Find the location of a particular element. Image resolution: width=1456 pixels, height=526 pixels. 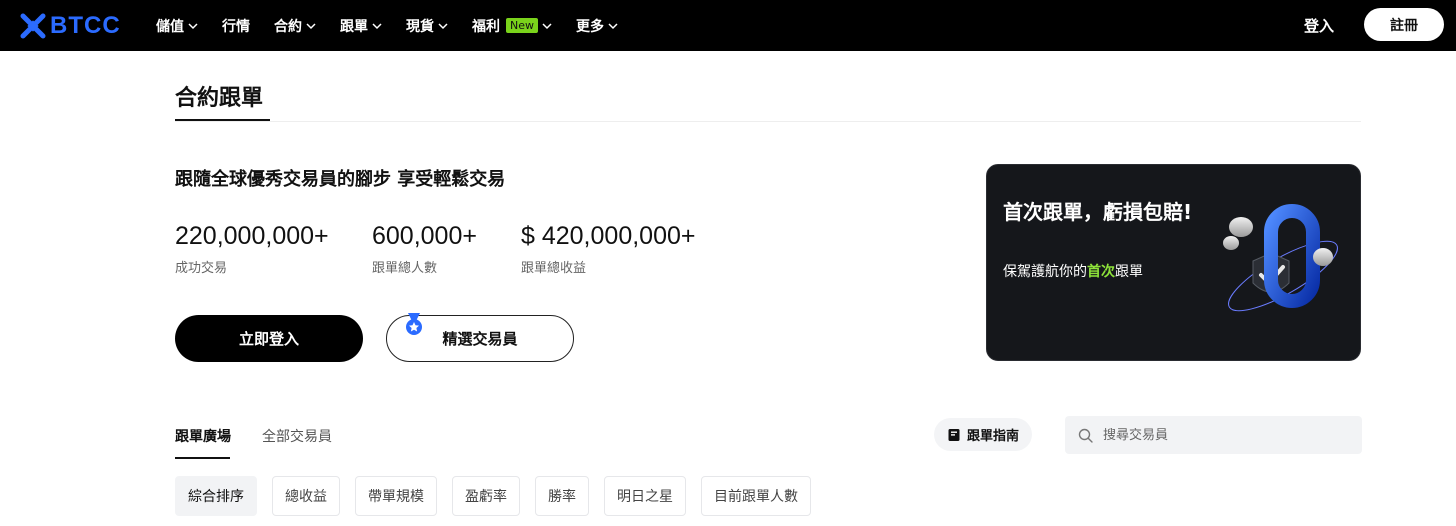

nav-item-more: 更多 is located at coordinates (597, 26).